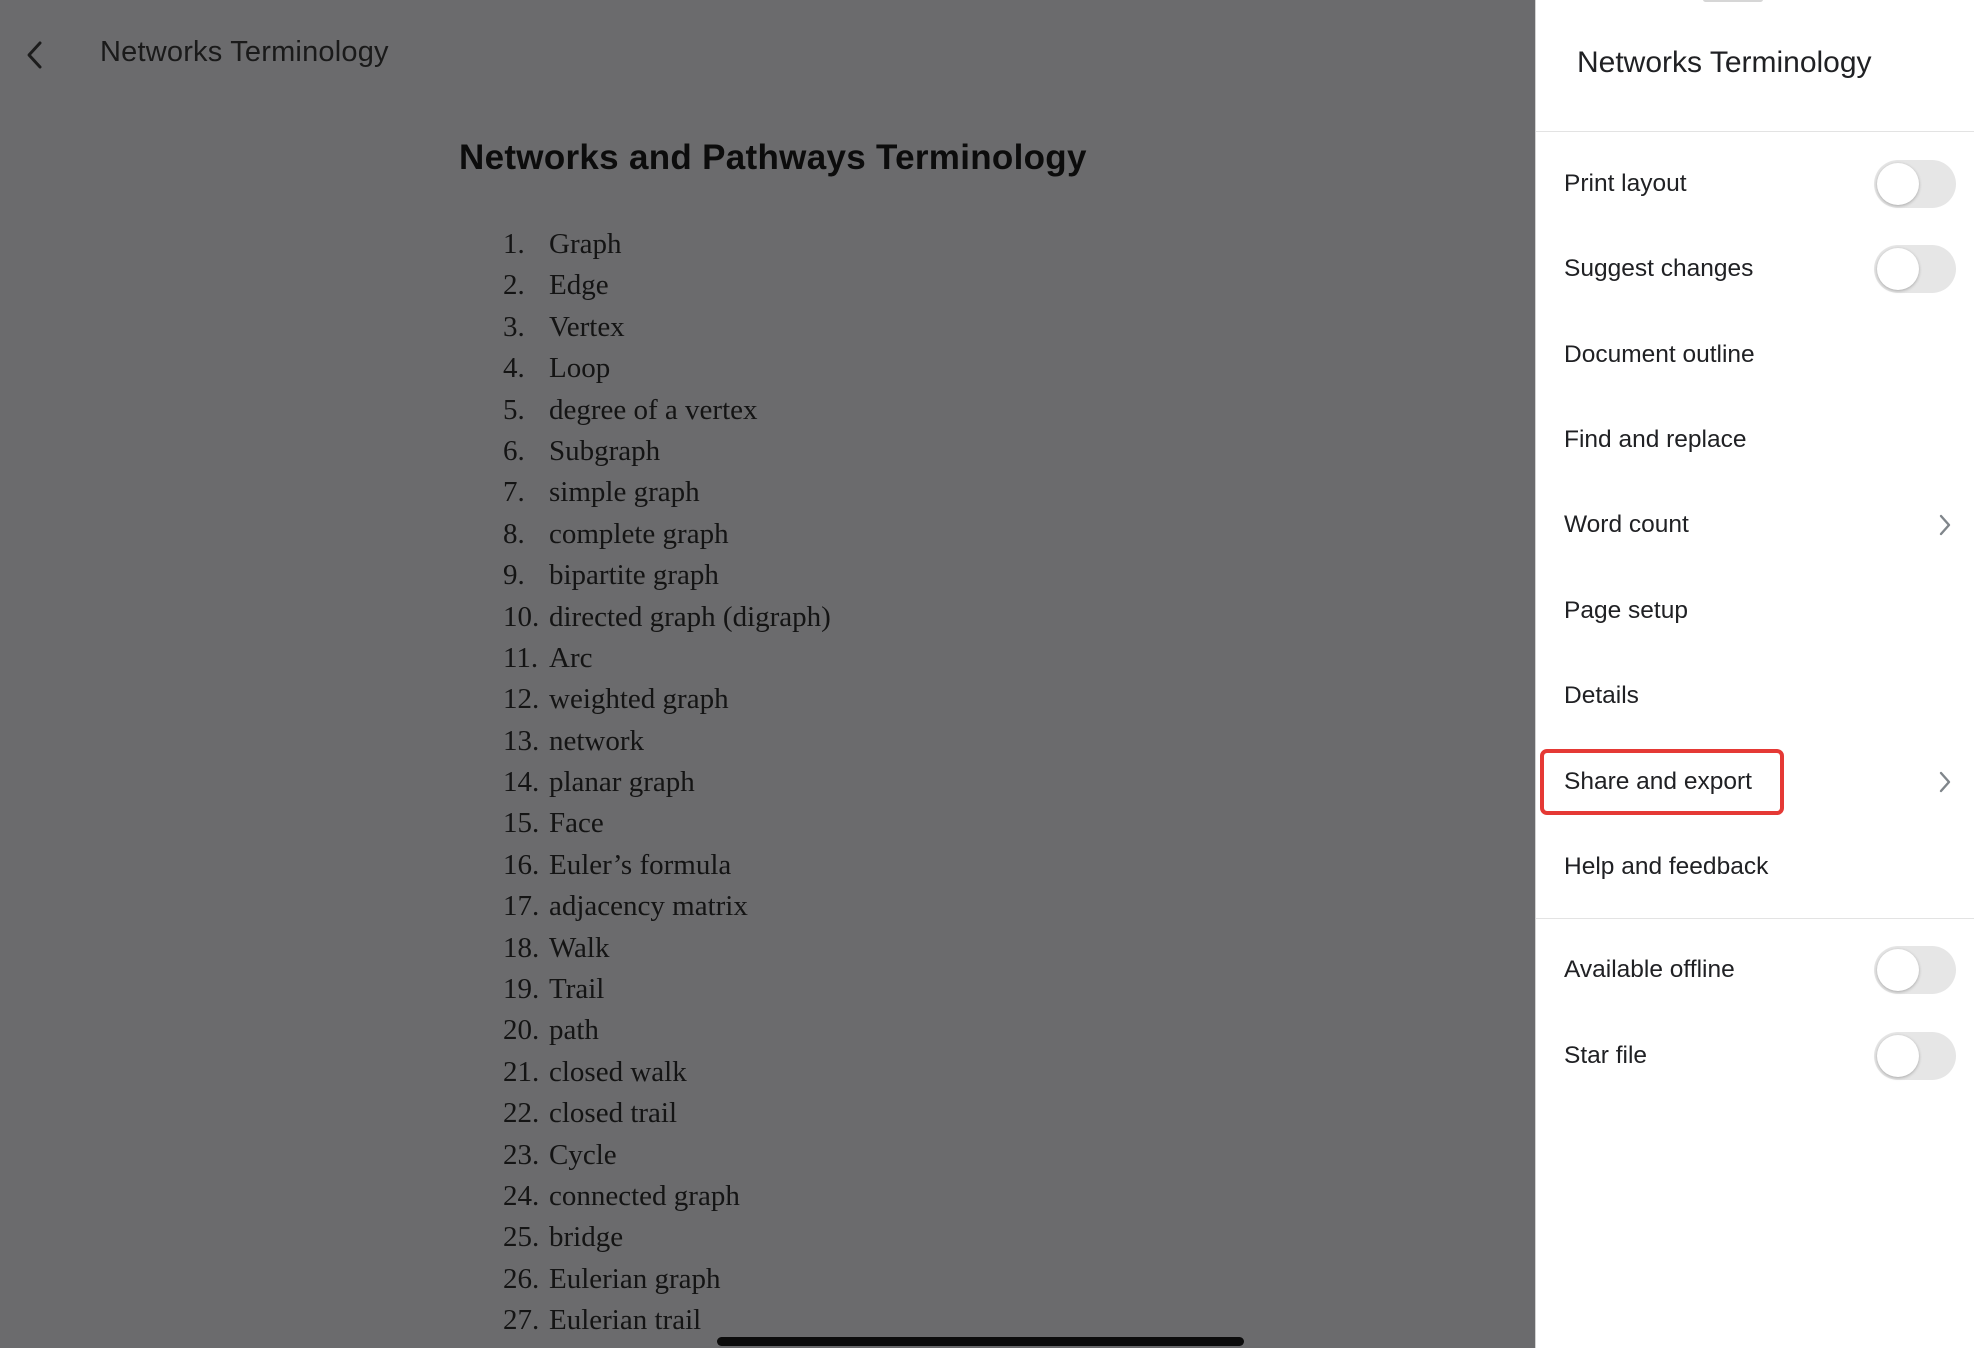 The height and width of the screenshot is (1348, 1974). What do you see at coordinates (514, 285) in the screenshot?
I see `list-item-number: 2.` at bounding box center [514, 285].